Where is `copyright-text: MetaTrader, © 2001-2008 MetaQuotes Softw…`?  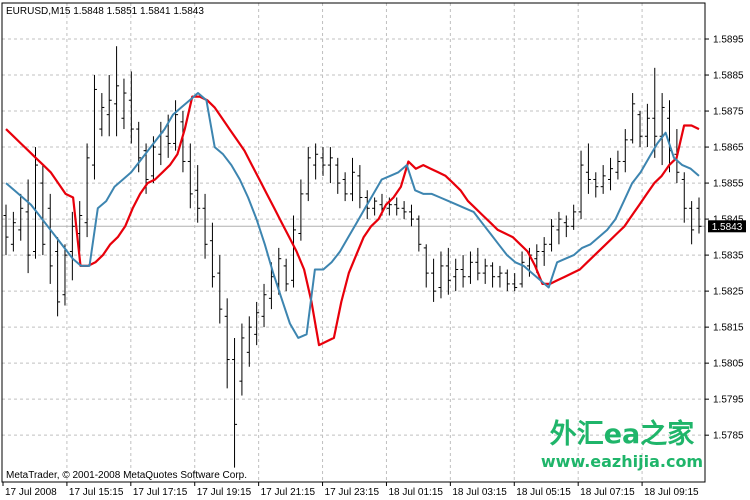 copyright-text: MetaTrader, © 2001-2008 MetaQuotes Softw… is located at coordinates (126, 475).